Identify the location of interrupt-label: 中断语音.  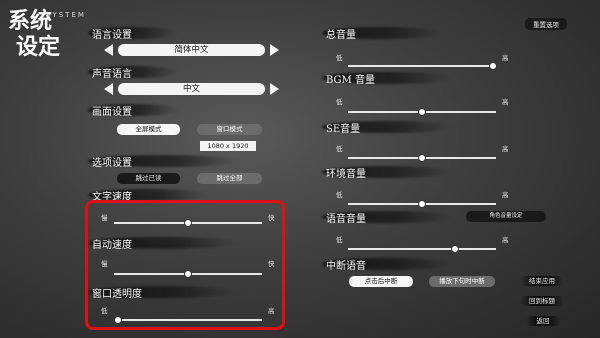
(346, 266).